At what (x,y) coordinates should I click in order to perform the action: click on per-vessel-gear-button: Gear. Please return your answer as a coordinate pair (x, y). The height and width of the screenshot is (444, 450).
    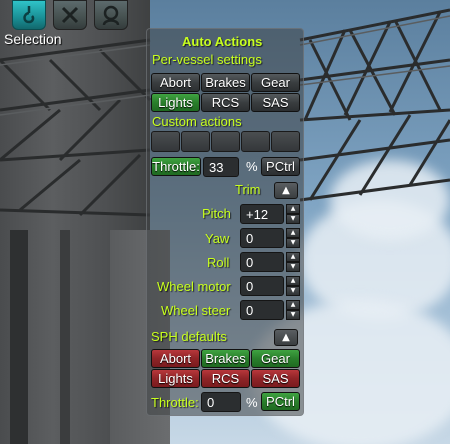
    Looking at the image, I should click on (275, 82).